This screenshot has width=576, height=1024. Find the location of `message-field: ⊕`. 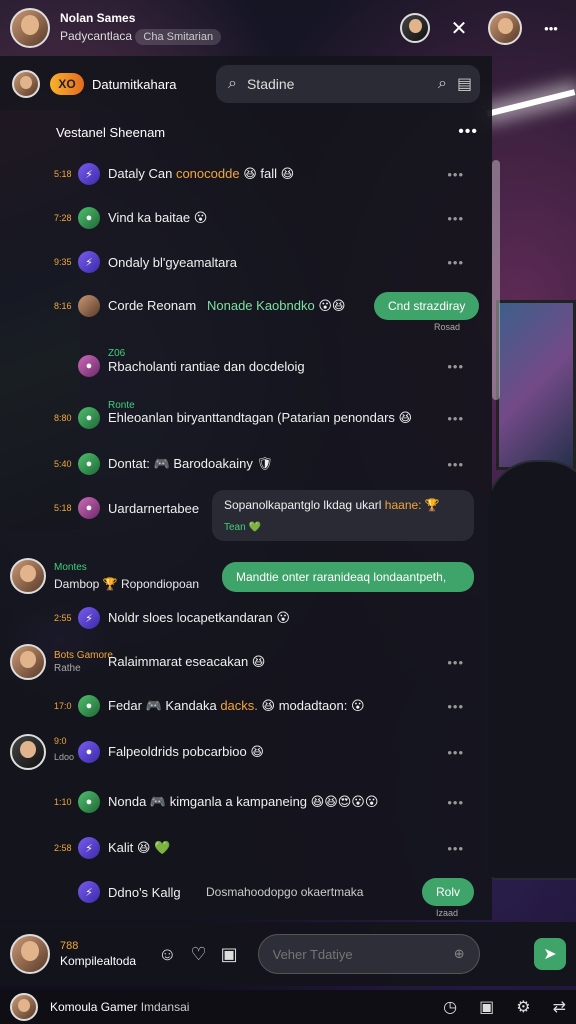

message-field: ⊕ is located at coordinates (368, 954).